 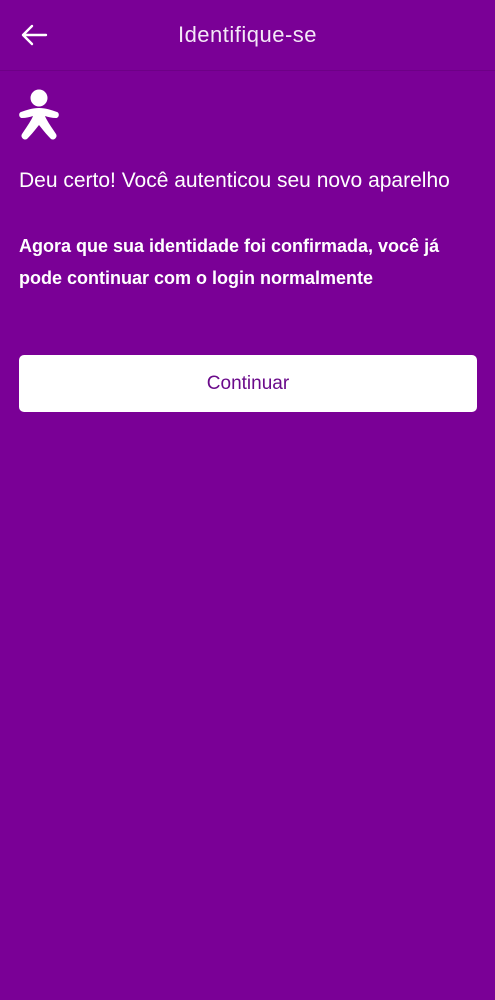 I want to click on app-header: Identifique-se, so click(x=247, y=35).